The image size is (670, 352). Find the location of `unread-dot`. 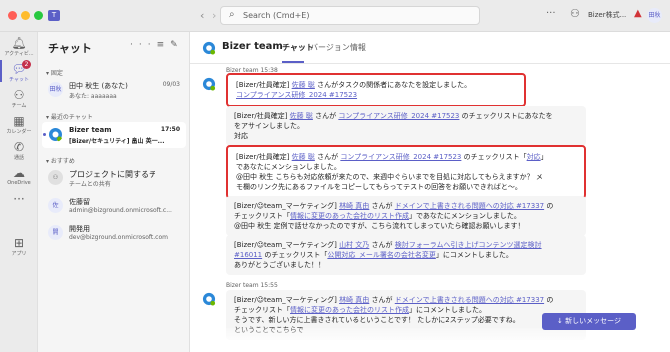

unread-dot is located at coordinates (44, 134).